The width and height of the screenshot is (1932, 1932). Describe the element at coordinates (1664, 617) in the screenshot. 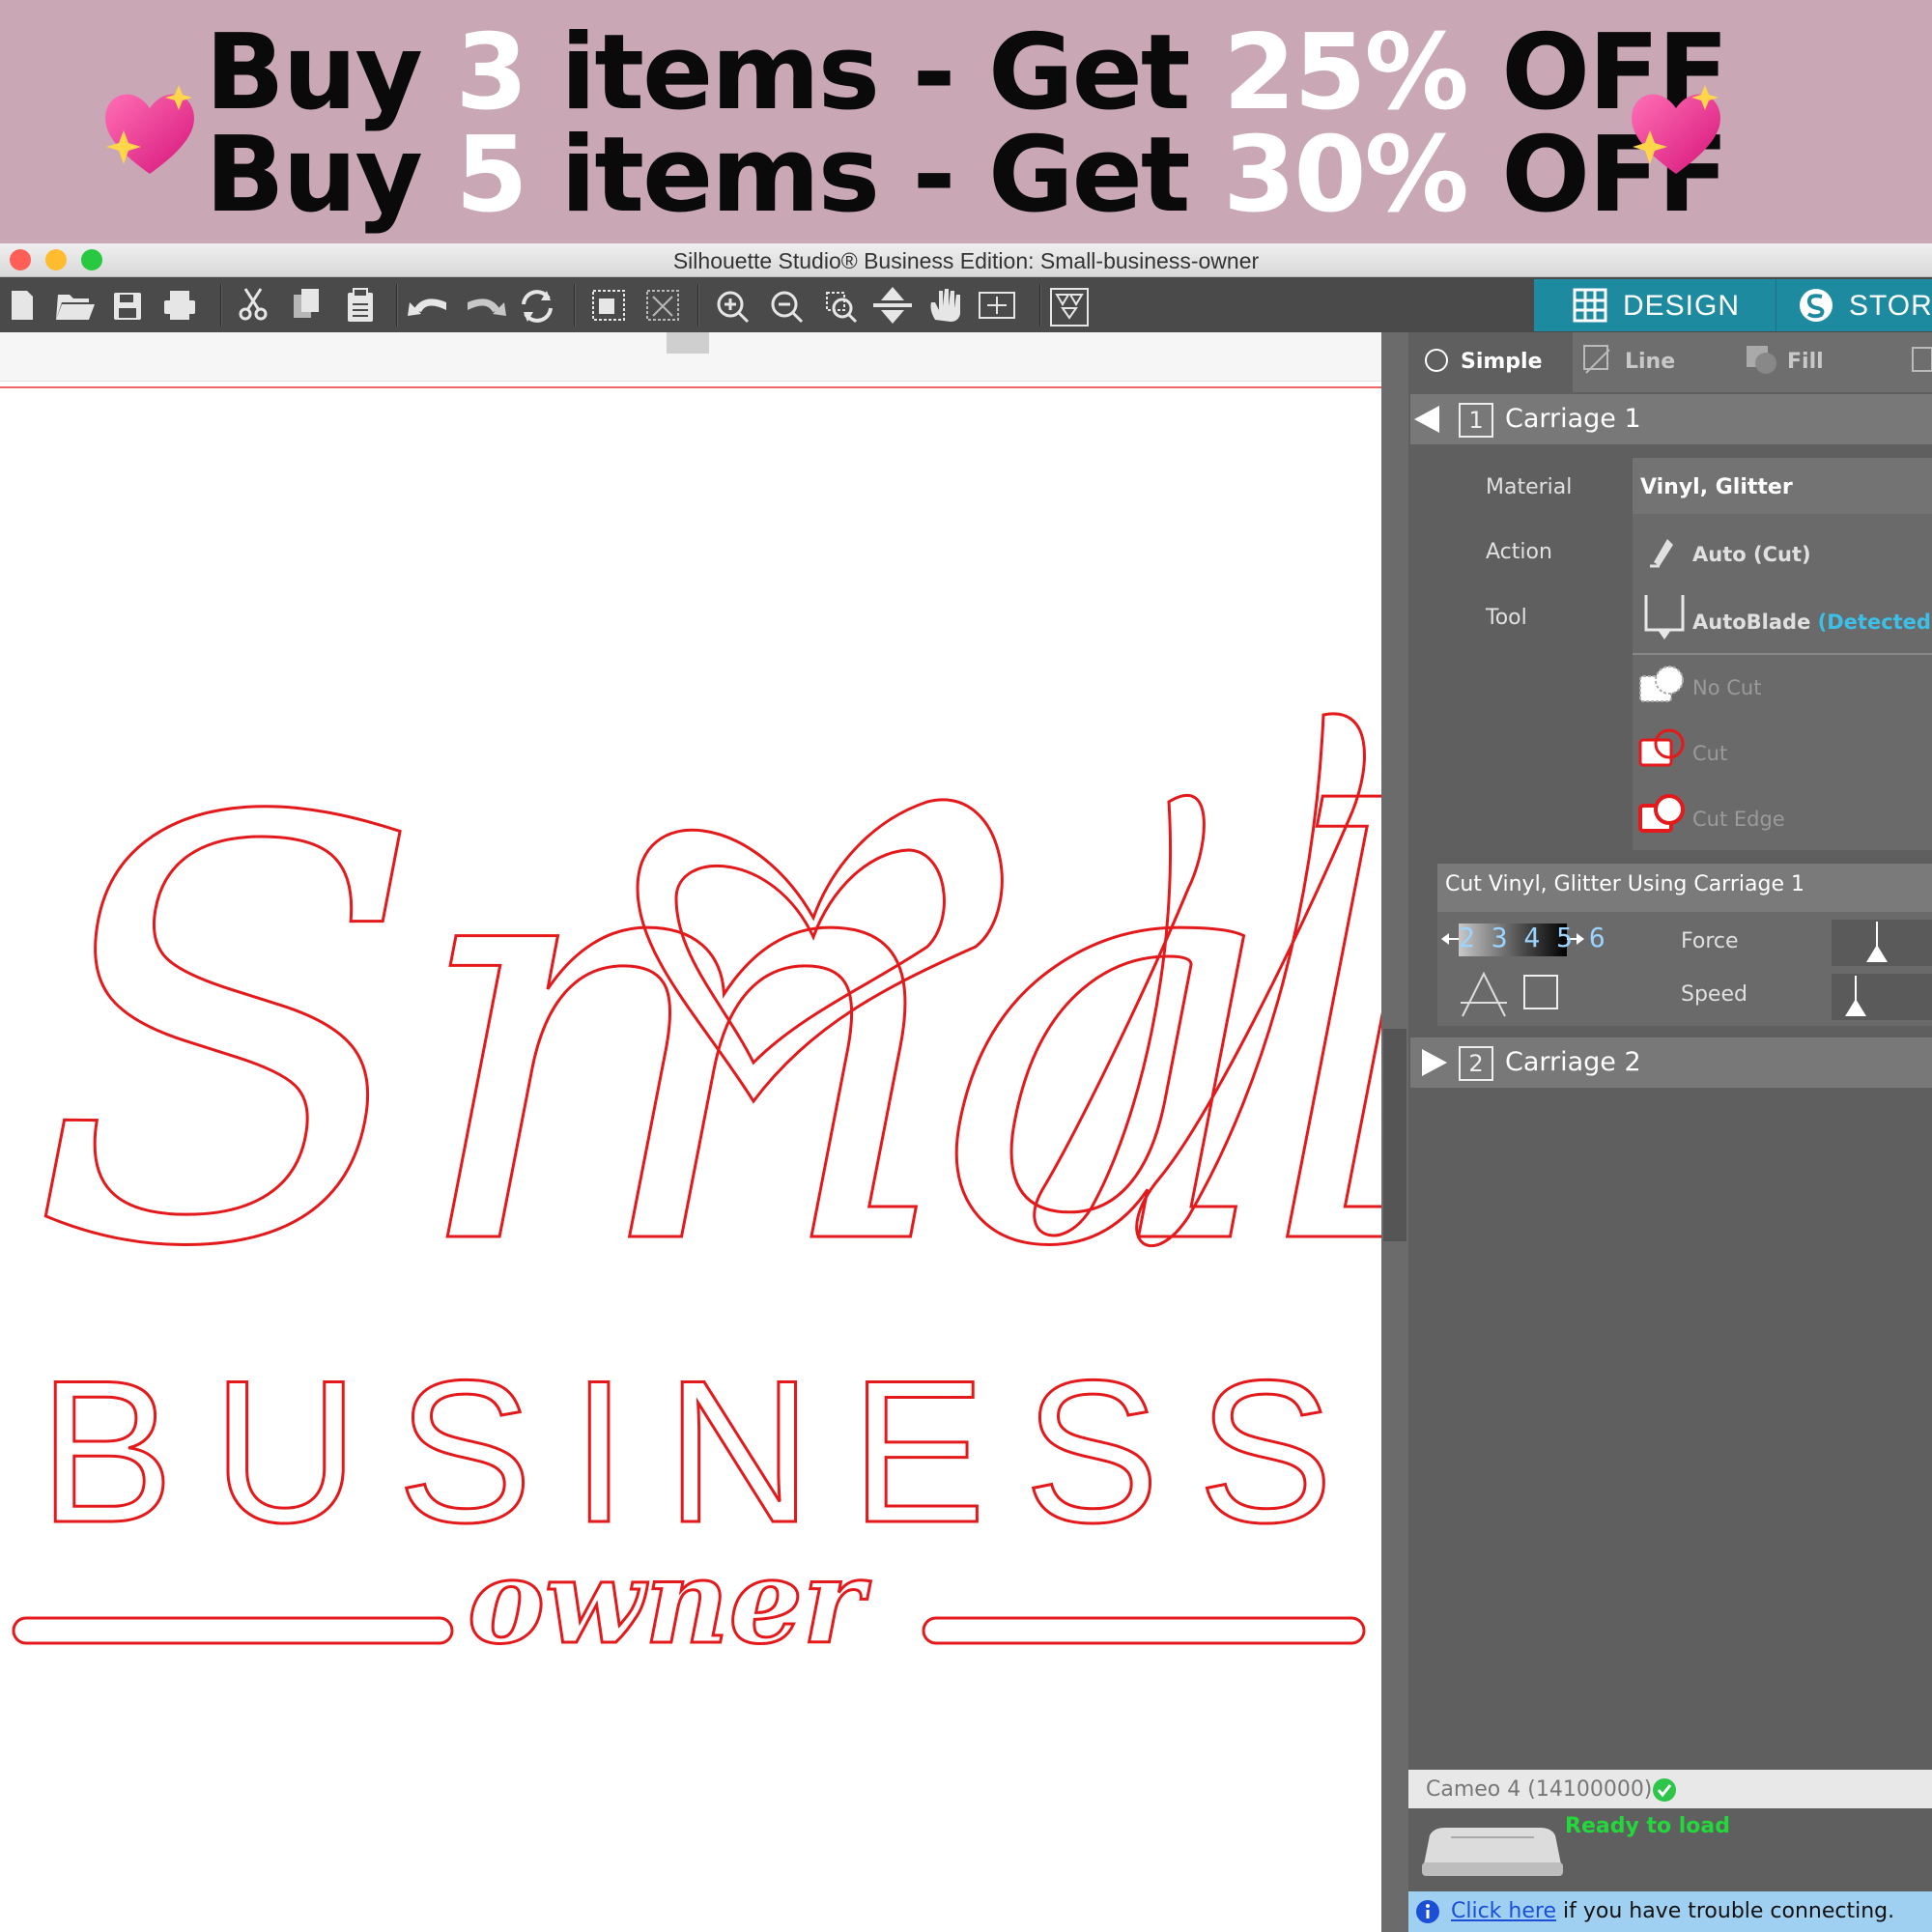

I see `autoblade-icon` at that location.